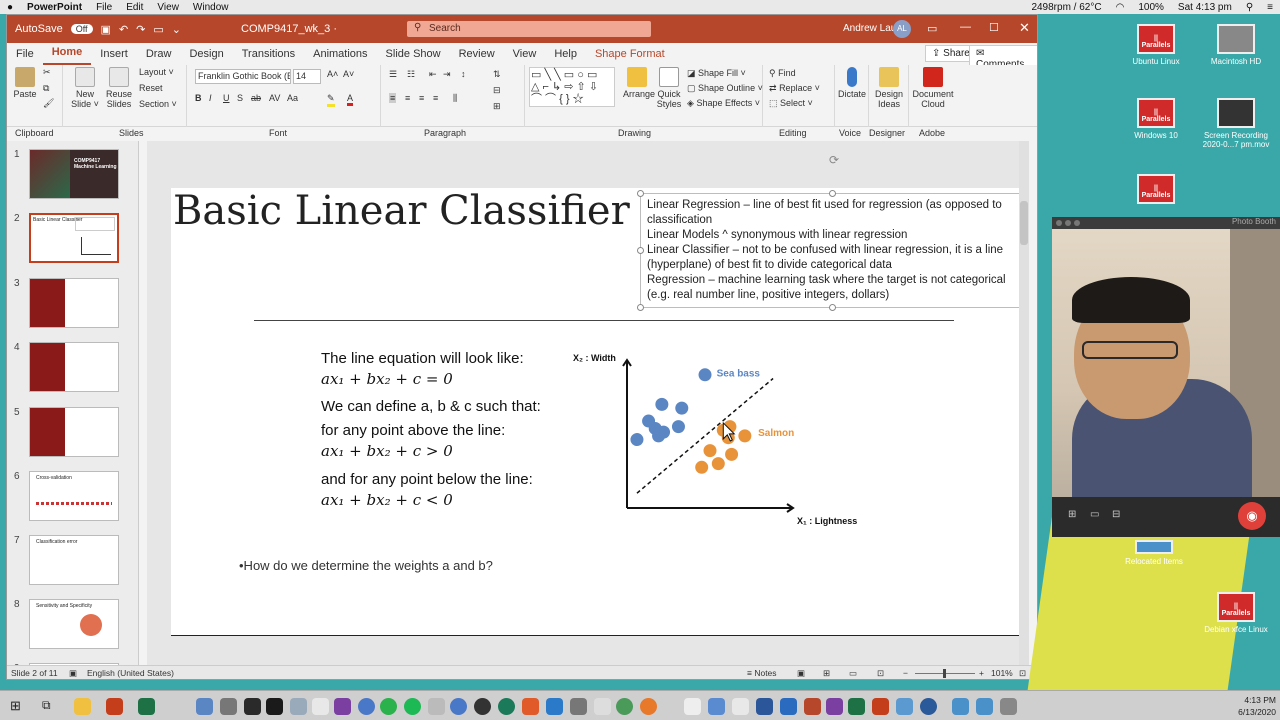 The height and width of the screenshot is (720, 1280). I want to click on shape-fill-button: ◪ Shape Fill ˅, so click(716, 73).